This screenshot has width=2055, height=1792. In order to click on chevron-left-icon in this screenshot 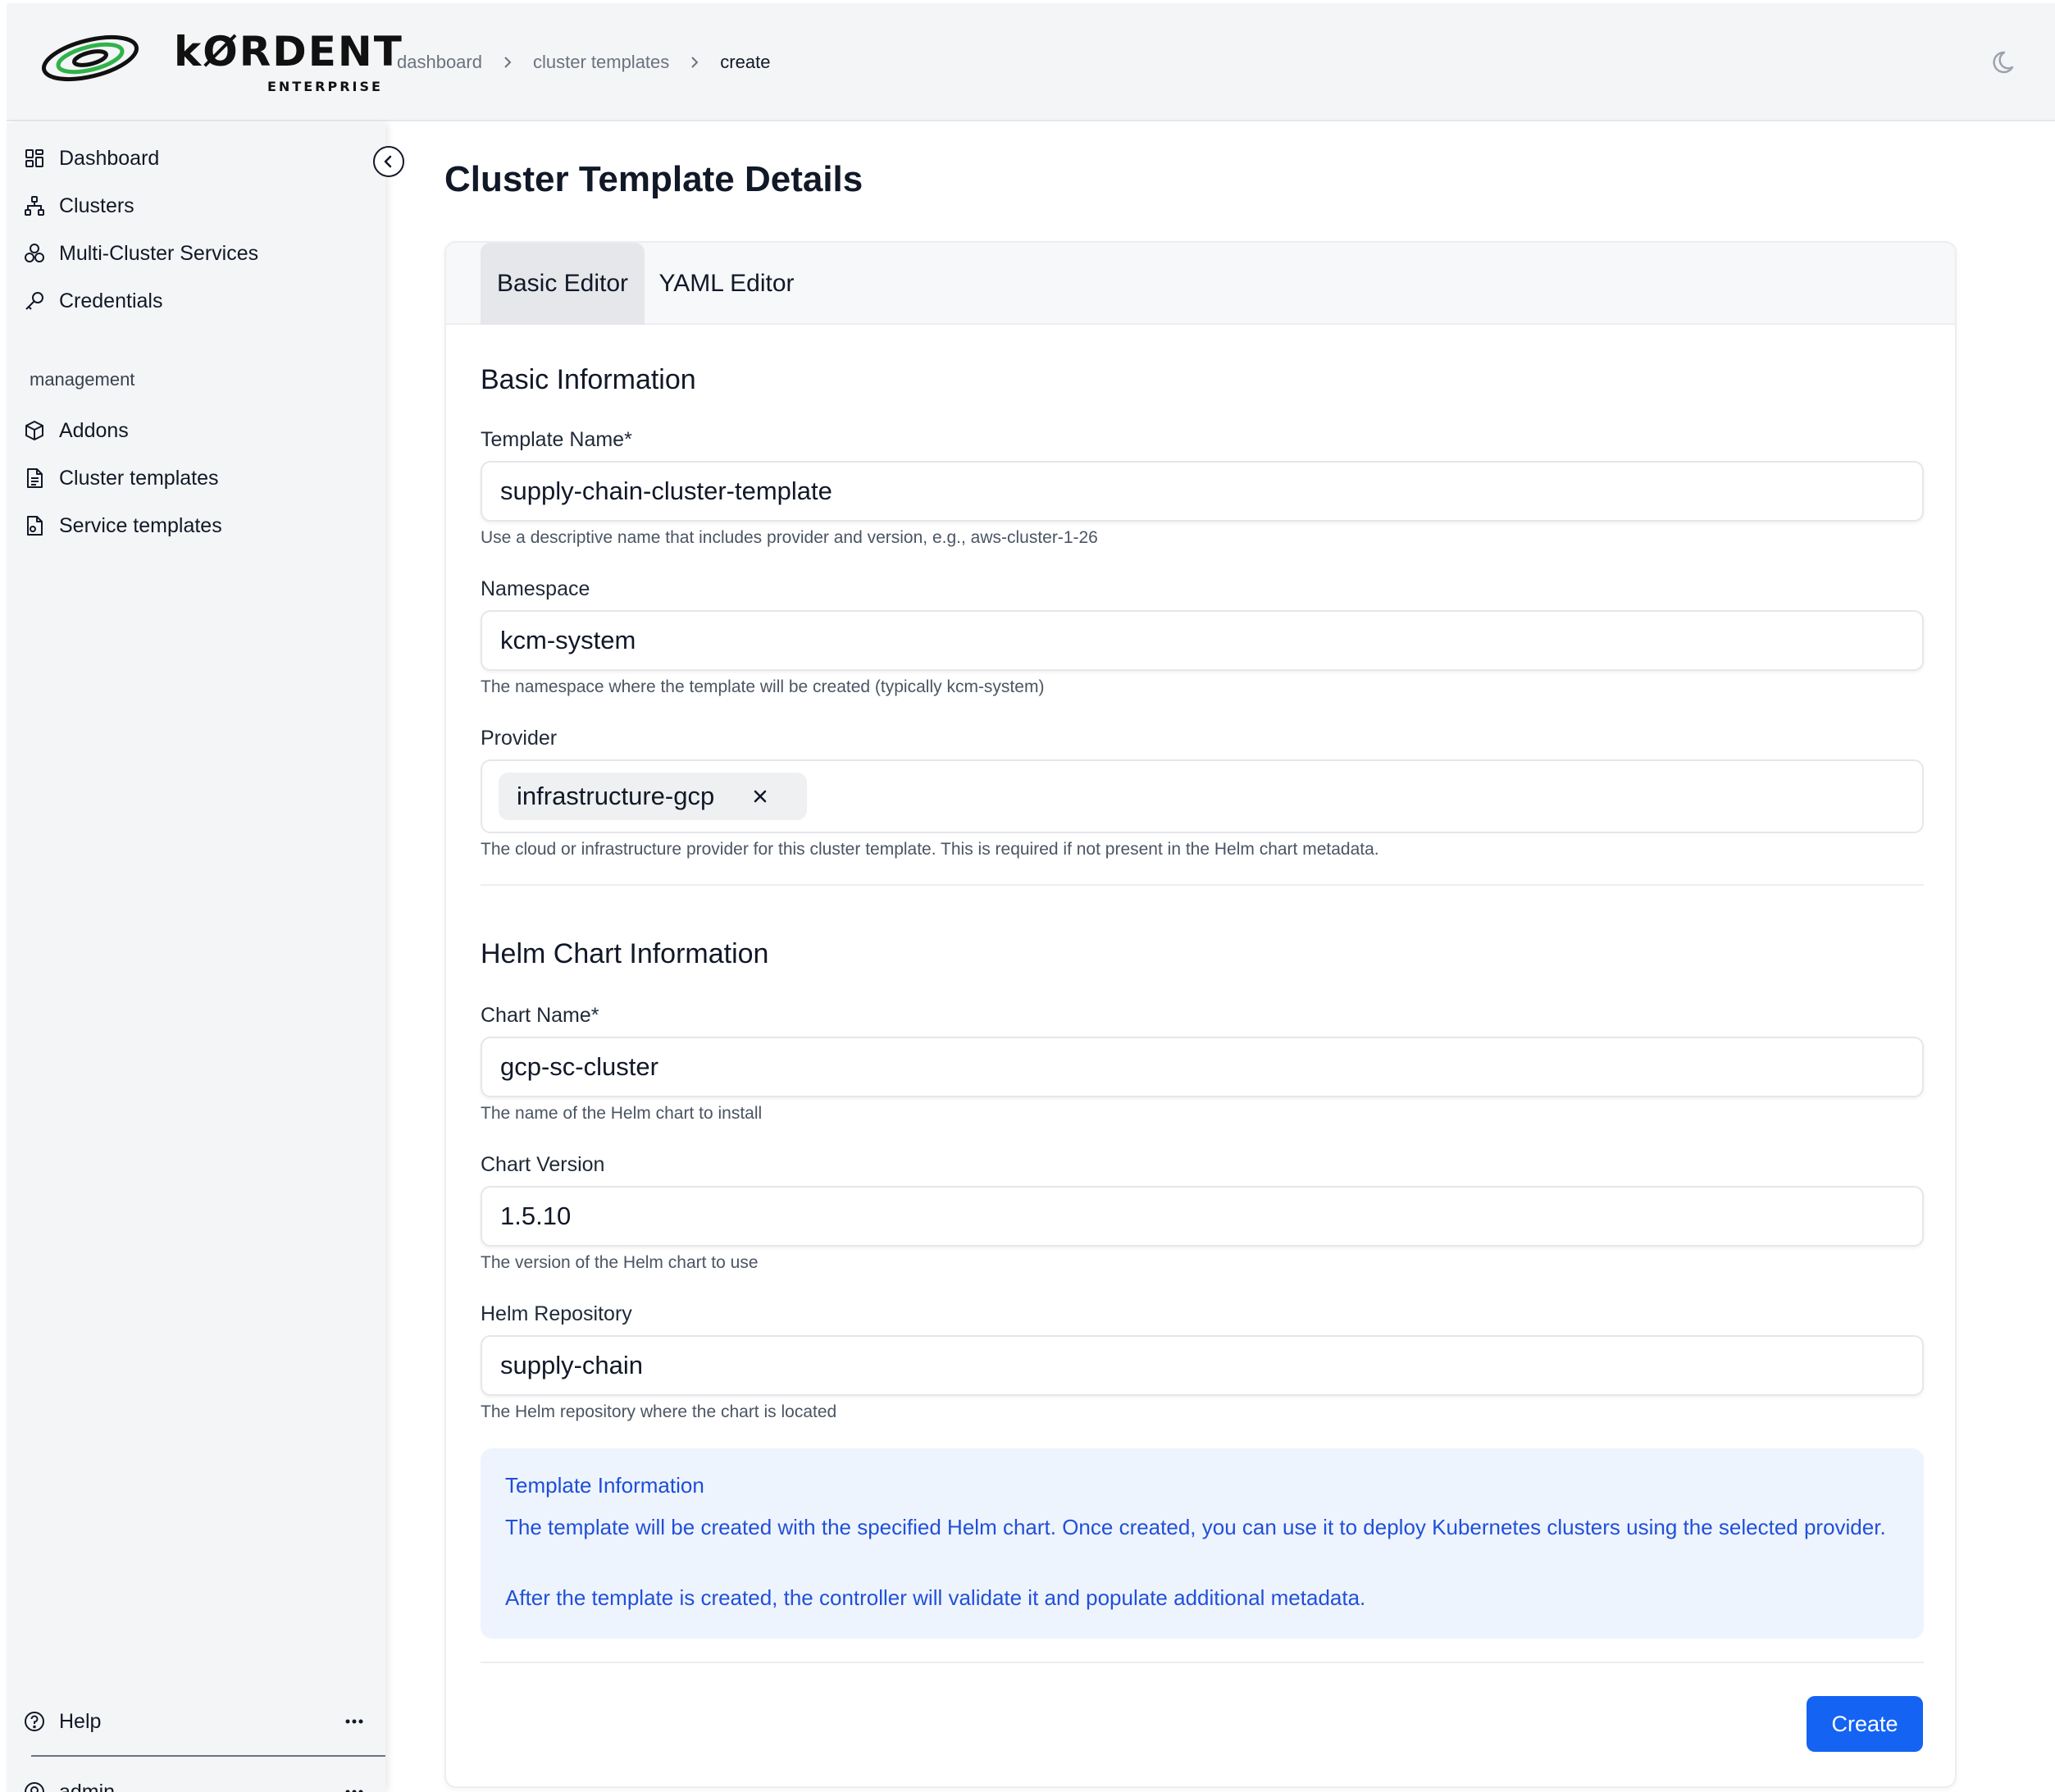, I will do `click(388, 161)`.